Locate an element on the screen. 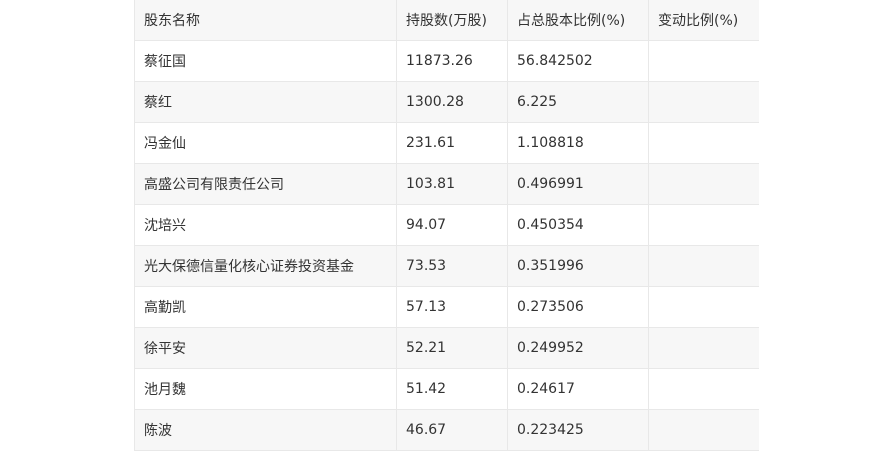 The width and height of the screenshot is (893, 451). cell-share-ratio: 0.496991 is located at coordinates (578, 184).